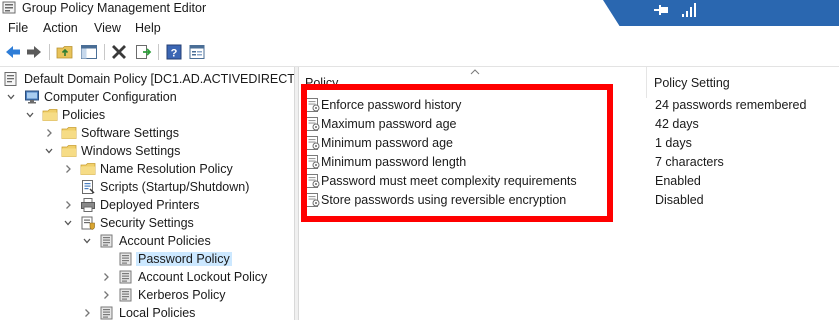  What do you see at coordinates (9, 7) in the screenshot?
I see `gpo-editor-icon` at bounding box center [9, 7].